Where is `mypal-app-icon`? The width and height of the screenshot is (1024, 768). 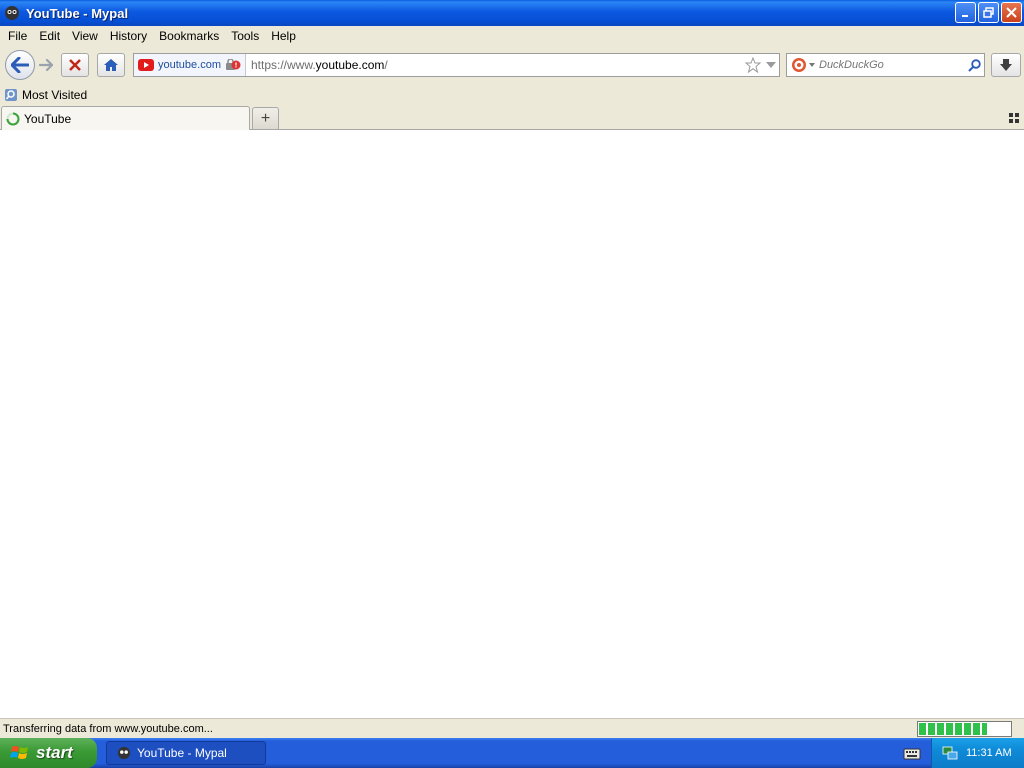 mypal-app-icon is located at coordinates (12, 13).